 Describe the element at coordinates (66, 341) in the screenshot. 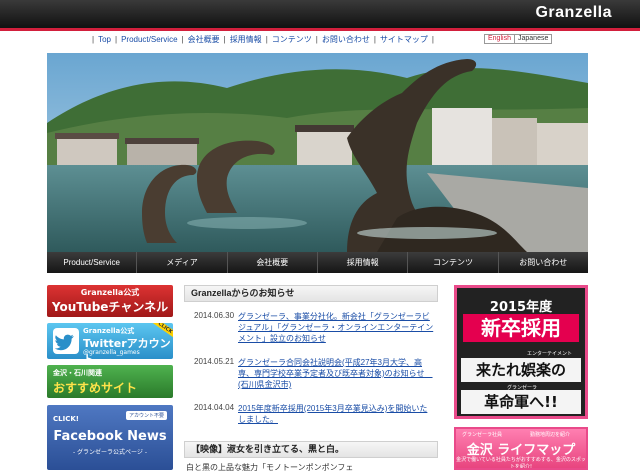

I see `twitter-bird-icon` at that location.